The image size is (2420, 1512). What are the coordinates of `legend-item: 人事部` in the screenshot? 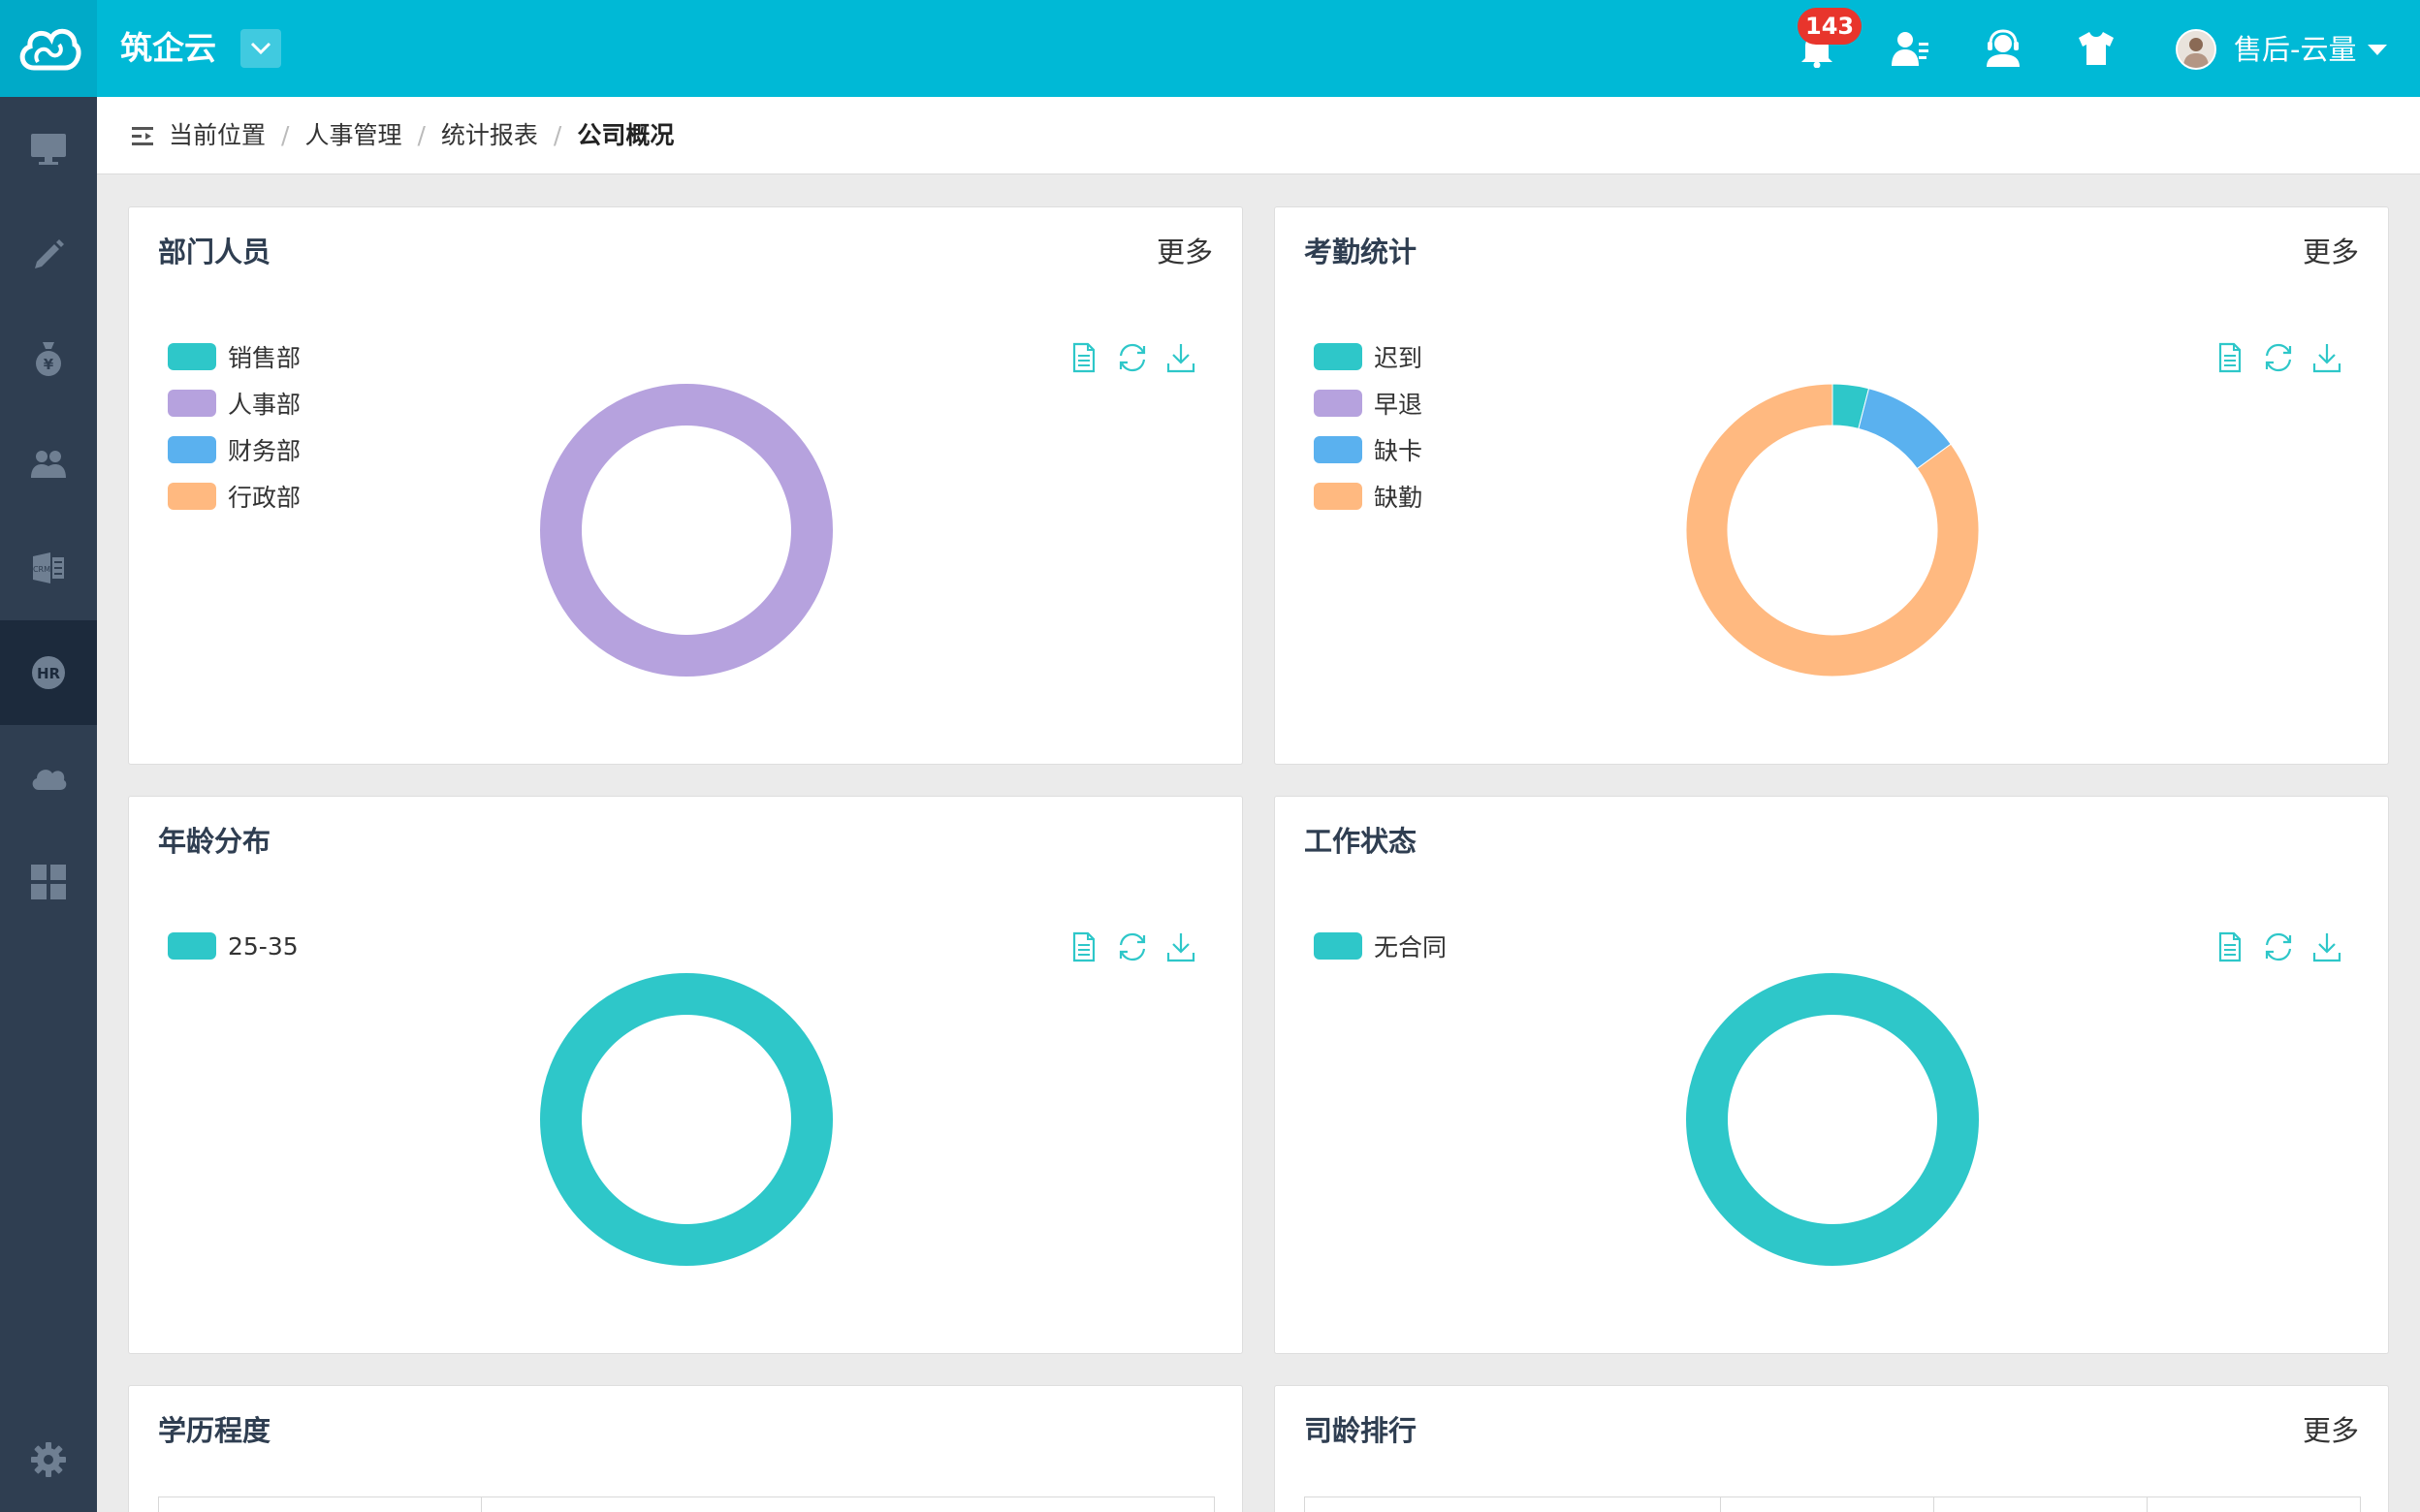 It's located at (234, 403).